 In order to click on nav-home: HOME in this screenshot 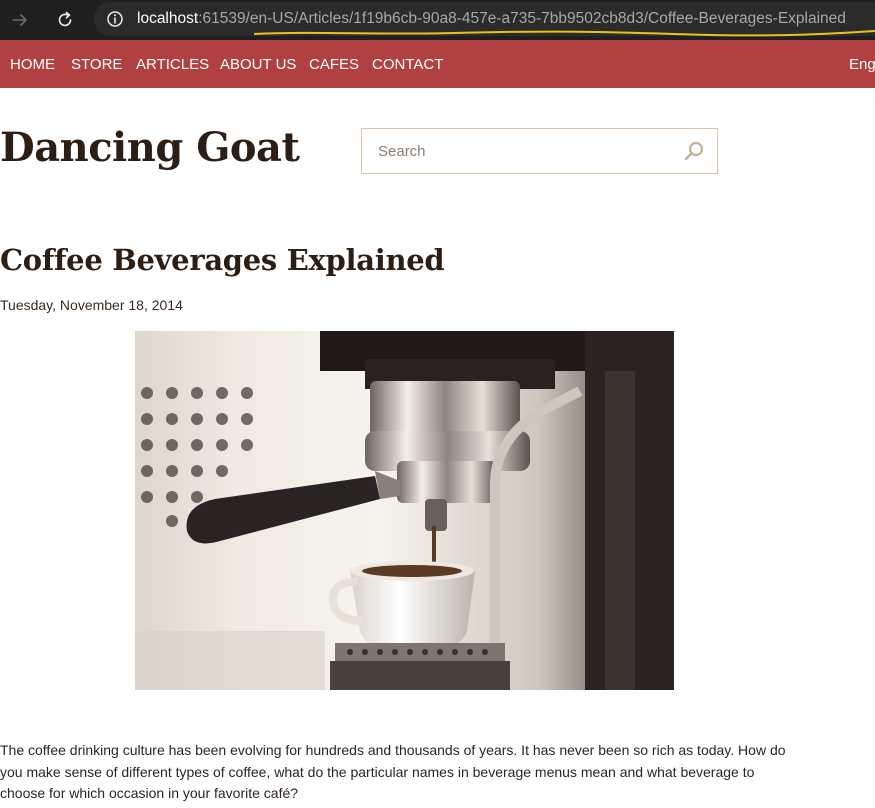, I will do `click(32, 65)`.